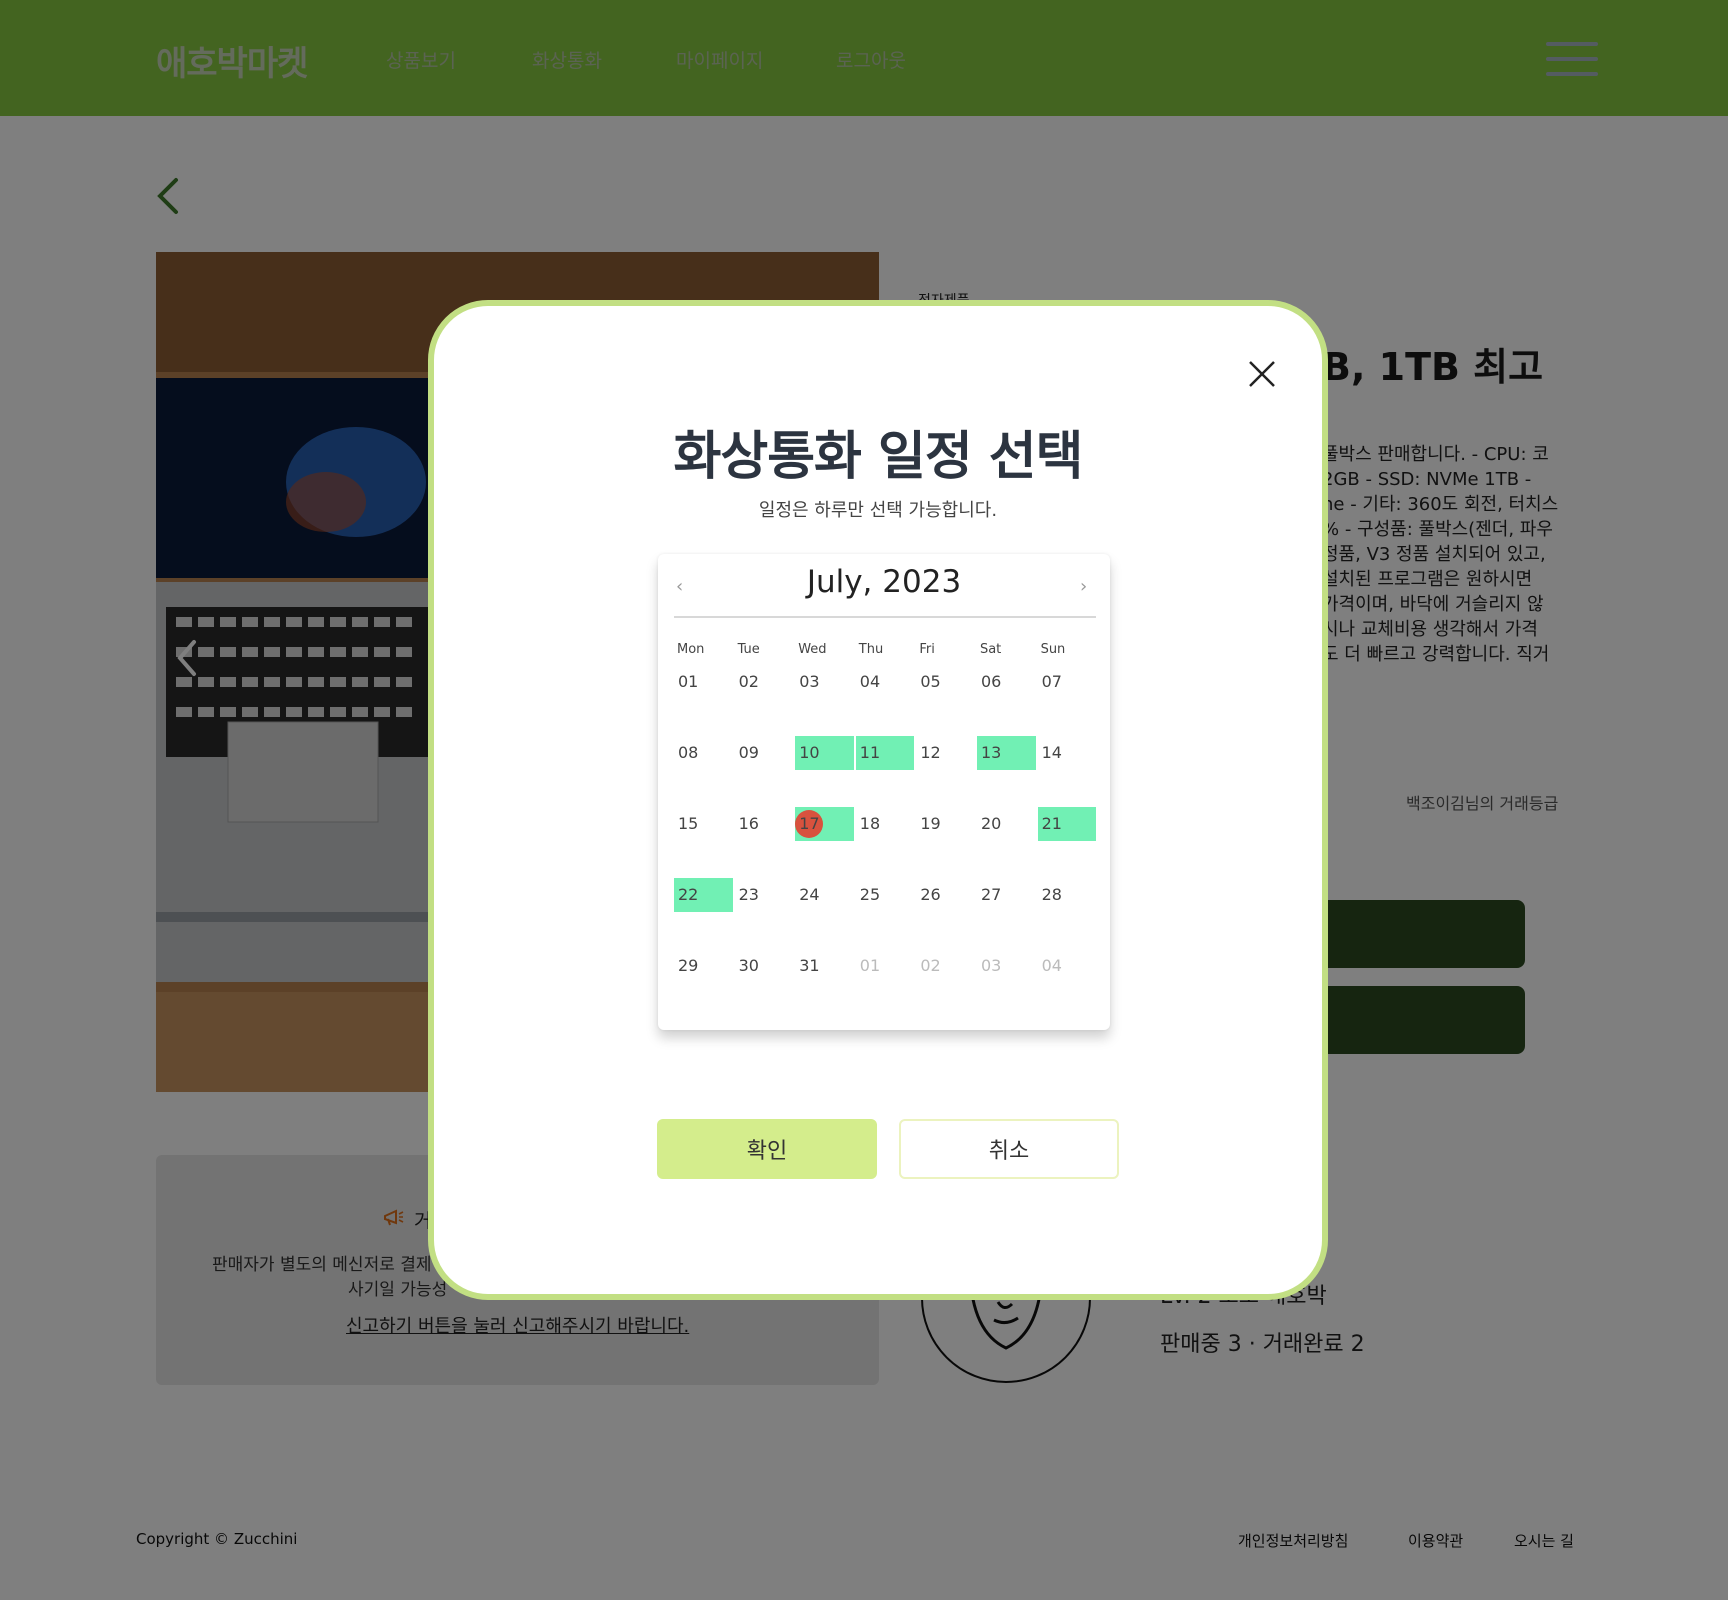 The width and height of the screenshot is (1728, 1600). I want to click on confirm-button: 확인, so click(767, 1149).